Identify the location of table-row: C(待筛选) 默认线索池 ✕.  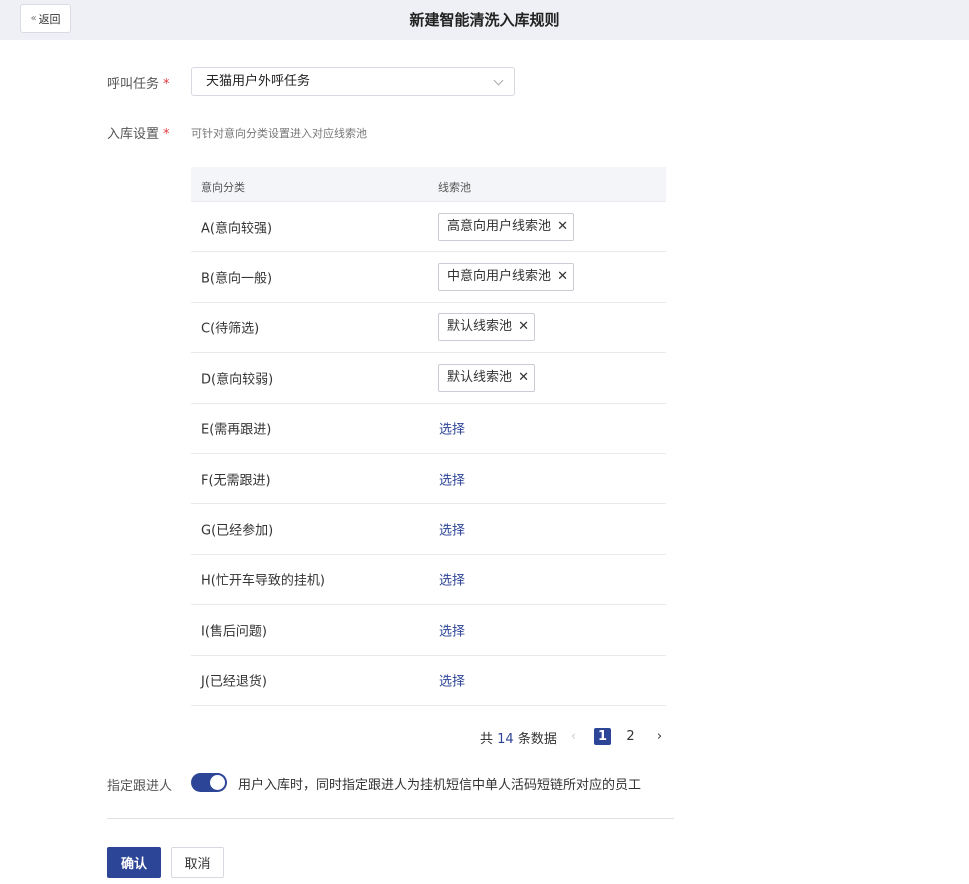
(428, 328).